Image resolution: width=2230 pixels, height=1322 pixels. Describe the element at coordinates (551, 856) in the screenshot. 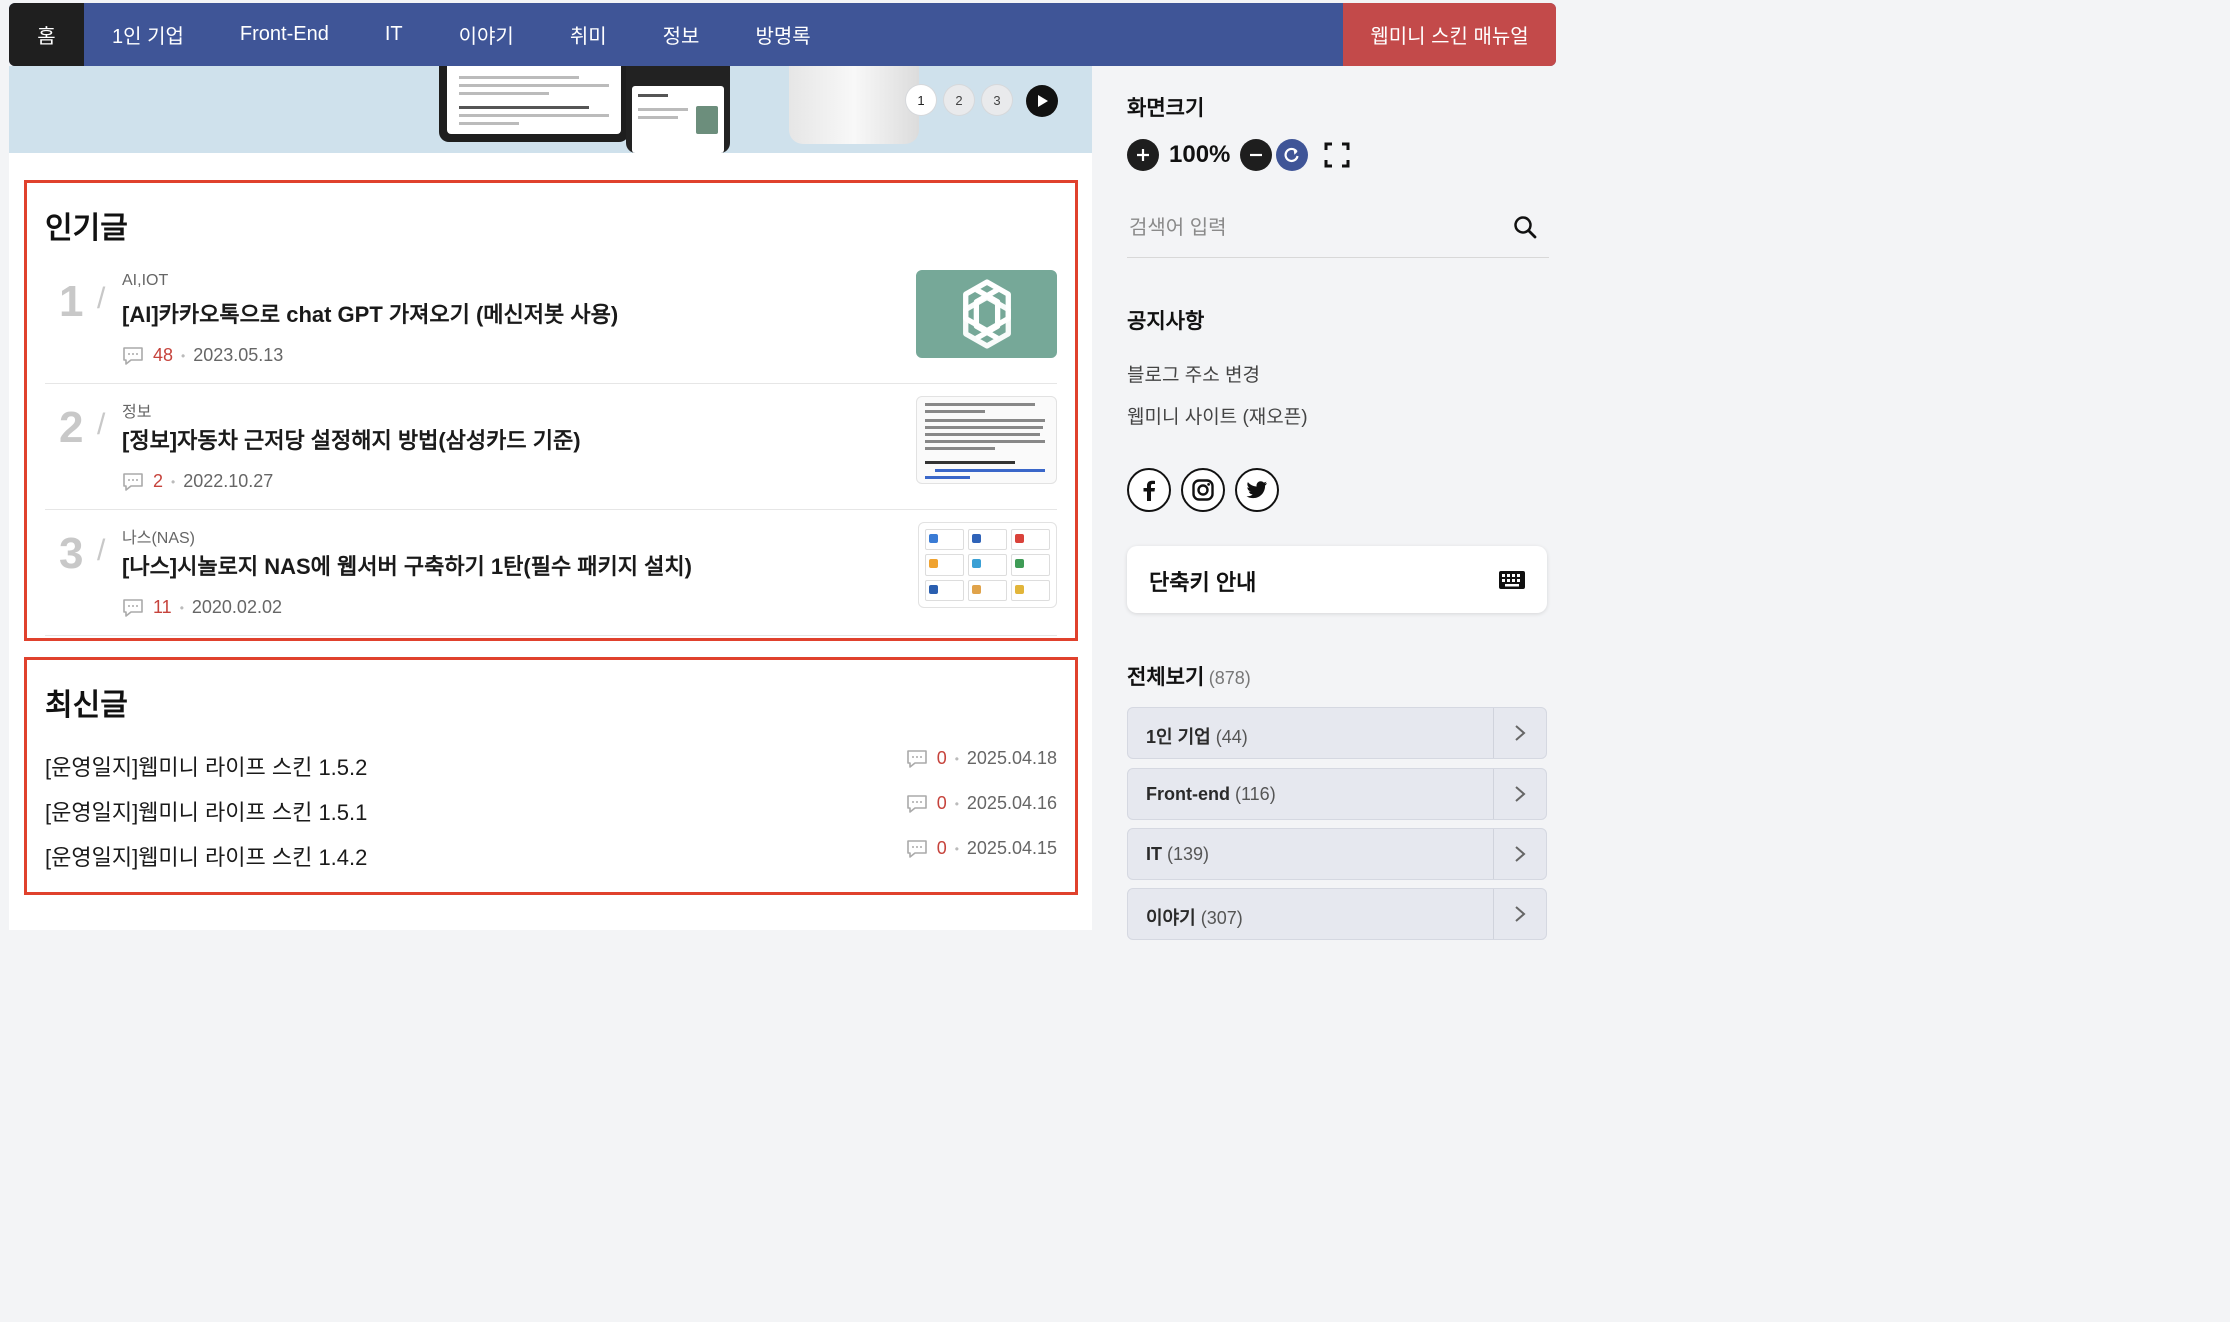

I see `recent-post-item: [운영일지]웹미니 라이프 스킨 1.4.2 0 • 2025.04.15` at that location.